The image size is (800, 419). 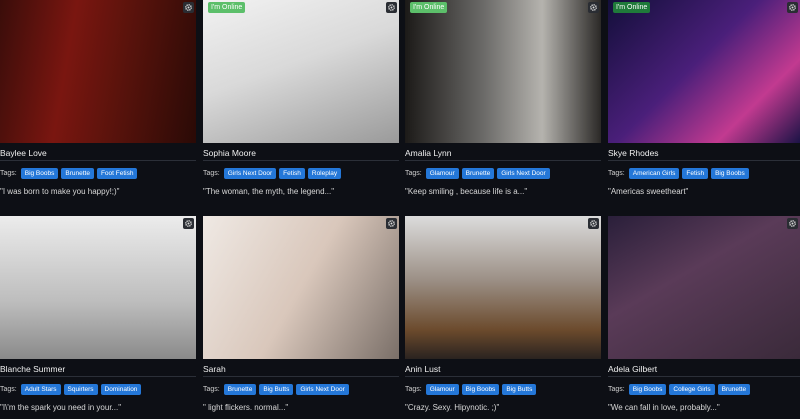 What do you see at coordinates (121, 389) in the screenshot?
I see `tag: Domination` at bounding box center [121, 389].